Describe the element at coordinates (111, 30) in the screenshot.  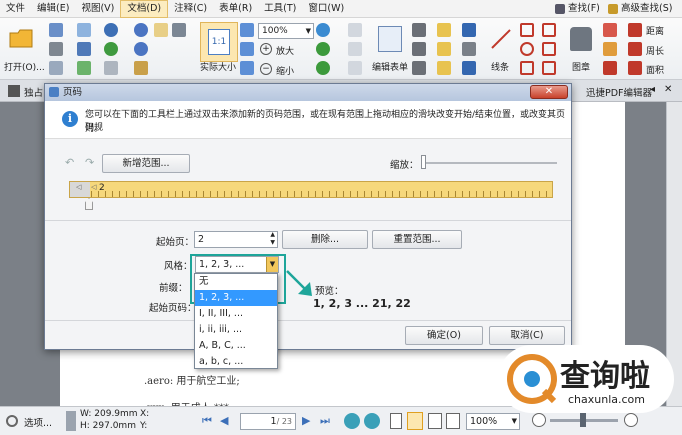
I see `undo-icon` at that location.